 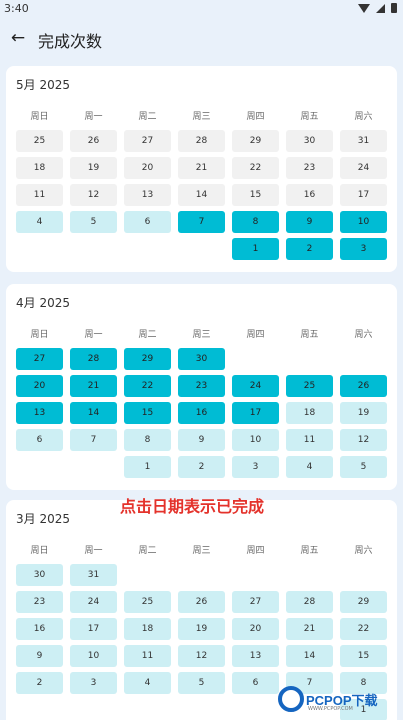 What do you see at coordinates (330, 709) in the screenshot?
I see `watermark-subtext: WWW.PCPOP.COM` at bounding box center [330, 709].